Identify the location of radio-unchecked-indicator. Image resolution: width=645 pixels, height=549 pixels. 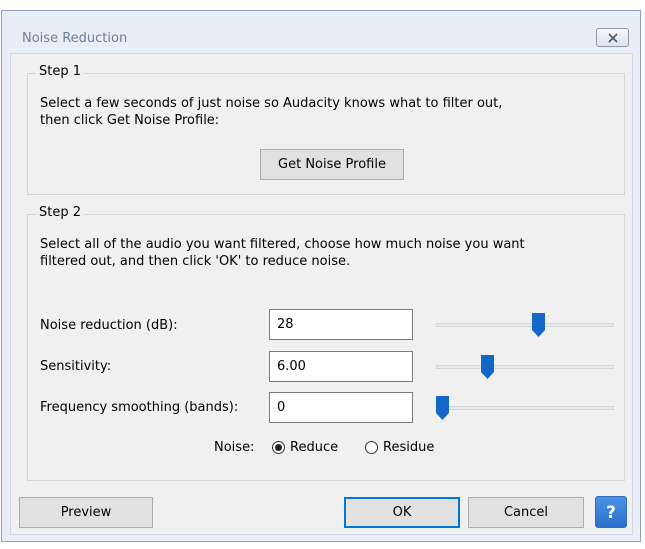
(371, 447).